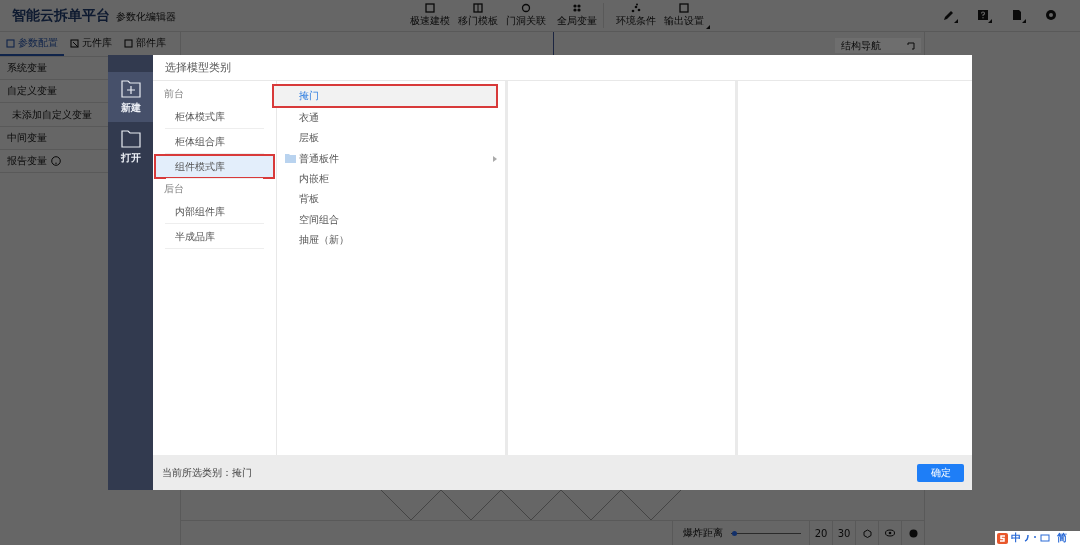  I want to click on category-item: 抽屉（新）, so click(391, 240).